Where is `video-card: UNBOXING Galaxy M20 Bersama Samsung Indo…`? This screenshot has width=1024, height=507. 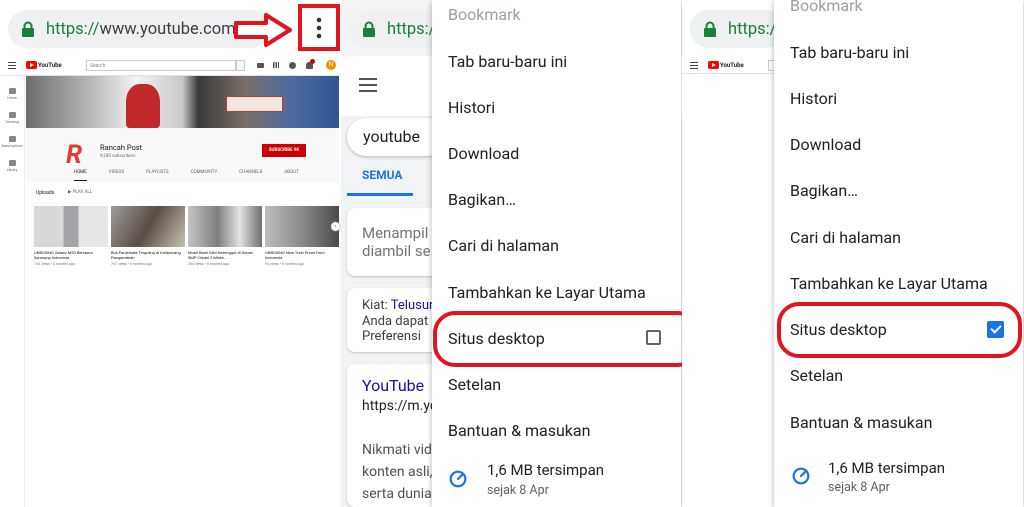 video-card: UNBOXING Galaxy M20 Bersama Samsung Indo… is located at coordinates (71, 236).